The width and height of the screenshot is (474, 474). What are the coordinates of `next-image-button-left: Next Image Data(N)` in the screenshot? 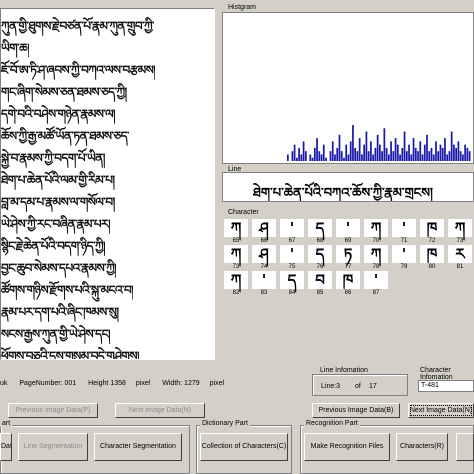 It's located at (160, 410).